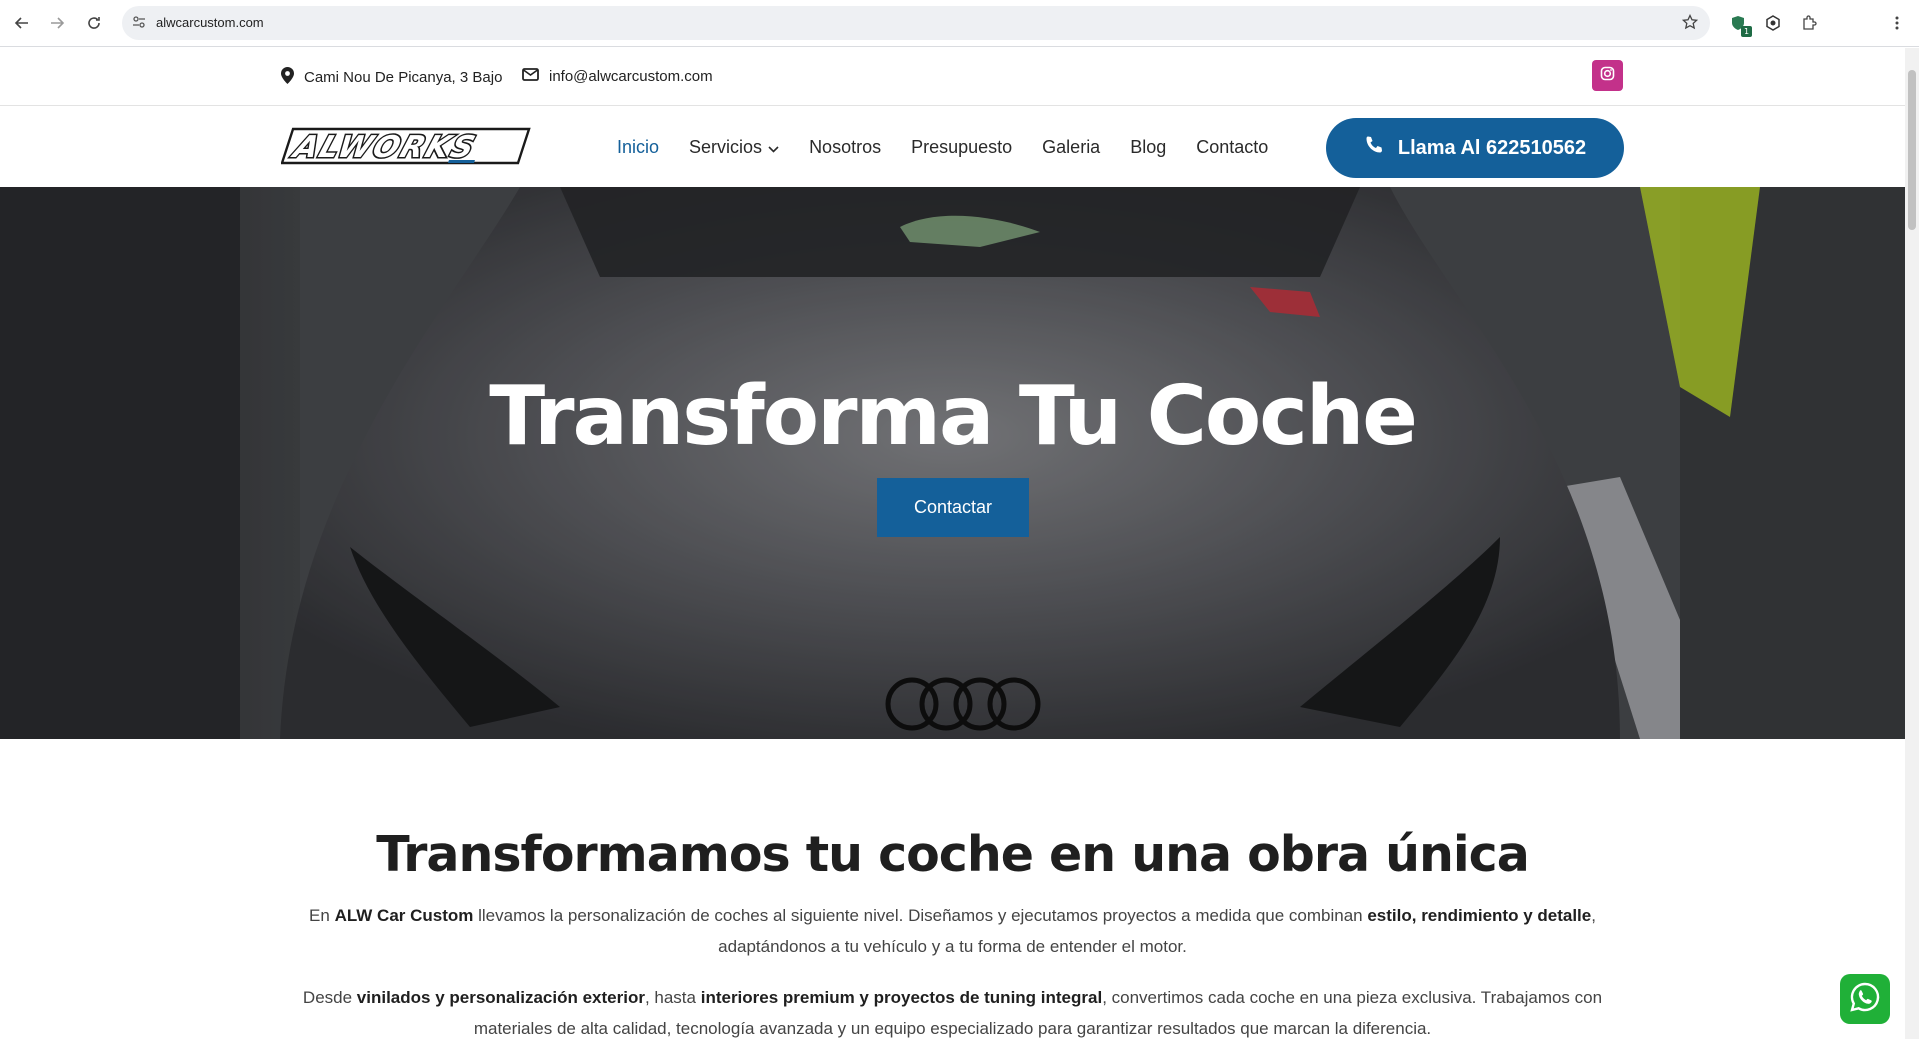 This screenshot has height=1044, width=1919. I want to click on reload-icon, so click(94, 23).